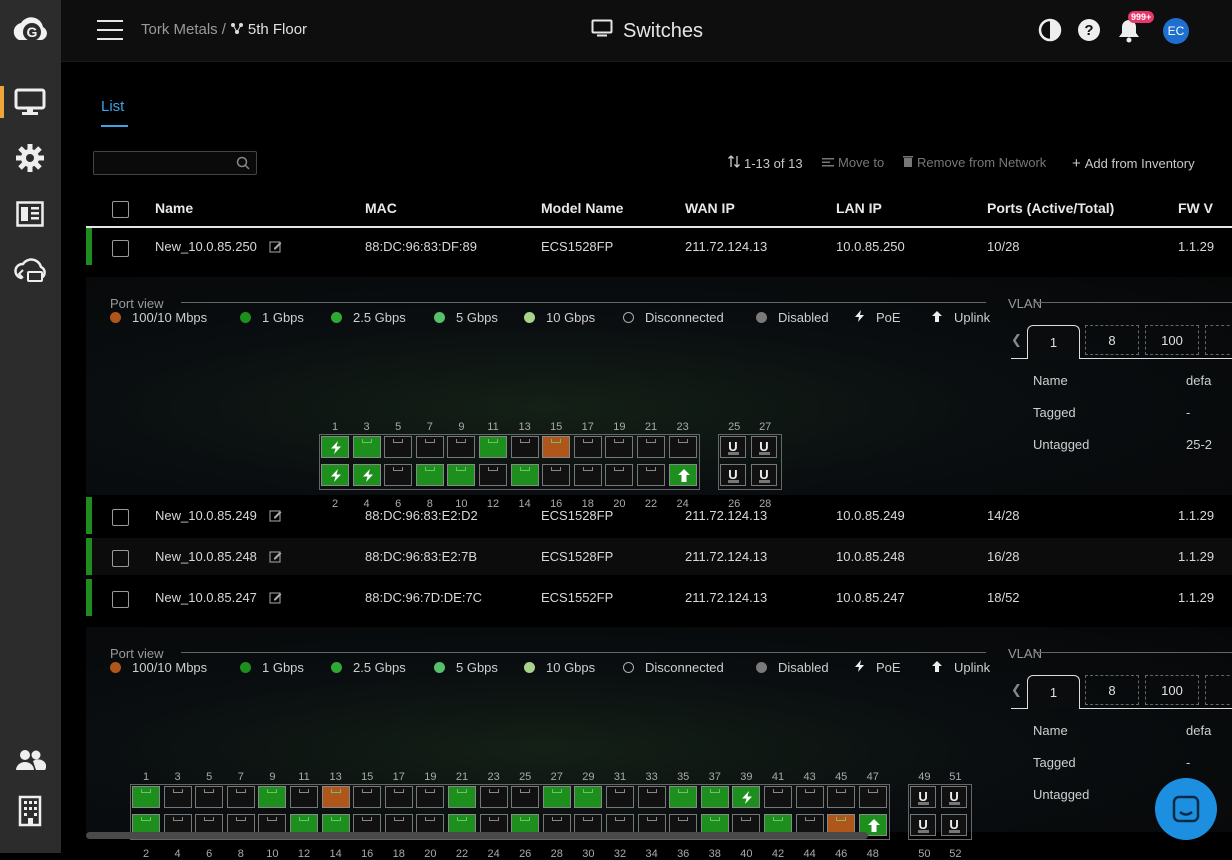 This screenshot has width=1232, height=860. I want to click on vlan-tab: 100, so click(1172, 690).